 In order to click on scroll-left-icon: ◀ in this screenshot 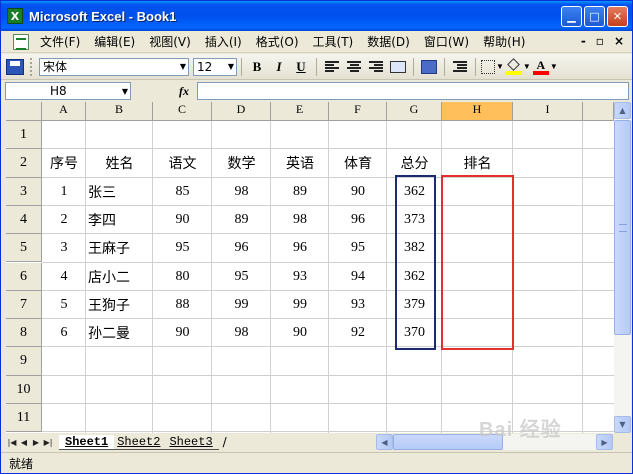, I will do `click(384, 442)`.